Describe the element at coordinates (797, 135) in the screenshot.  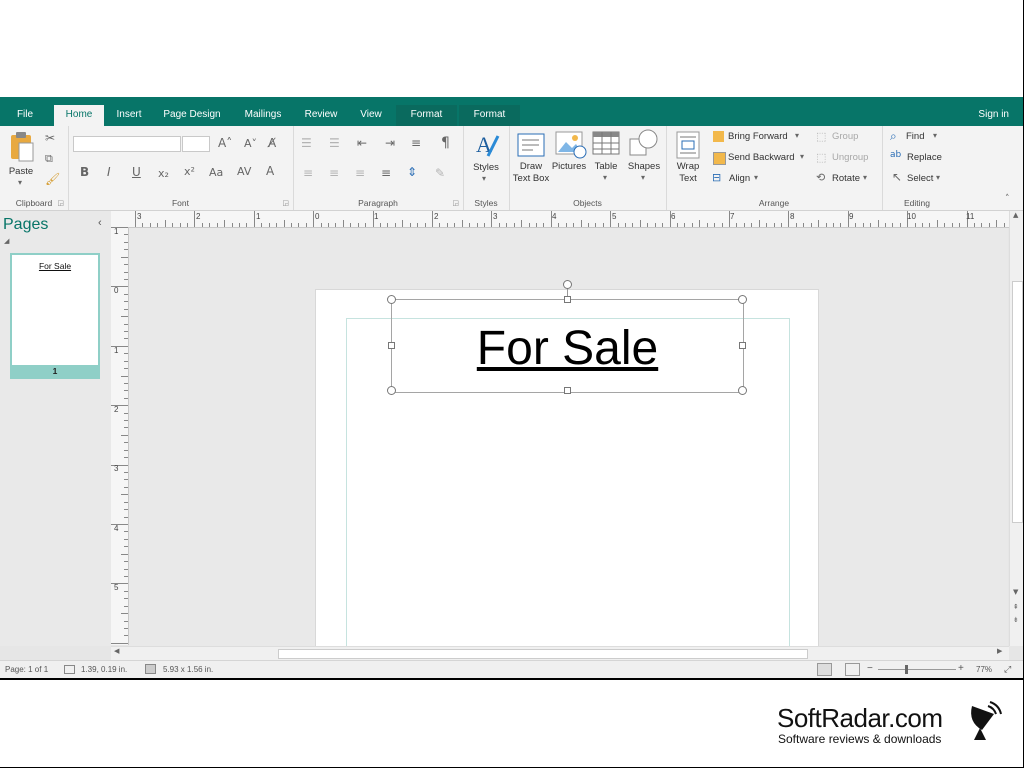
I see `bring-forward-dropdown-icon: ▾` at that location.